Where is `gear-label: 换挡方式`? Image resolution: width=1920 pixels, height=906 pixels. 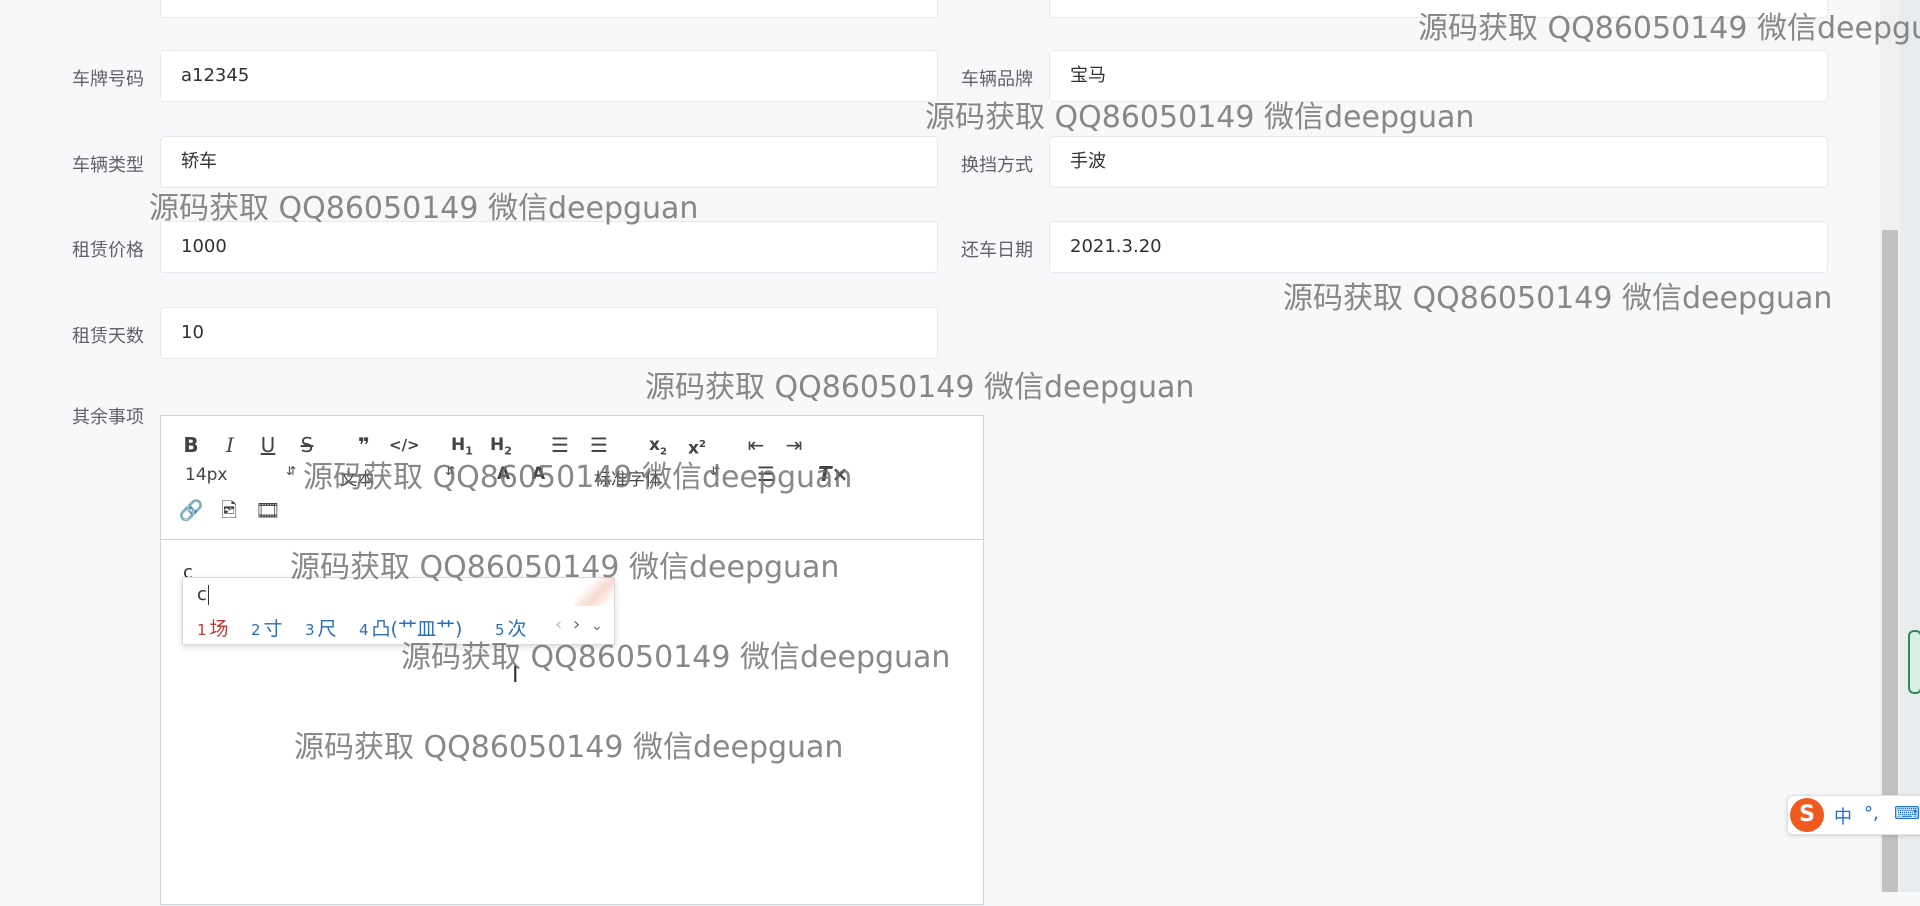
gear-label: 换挡方式 is located at coordinates (997, 165).